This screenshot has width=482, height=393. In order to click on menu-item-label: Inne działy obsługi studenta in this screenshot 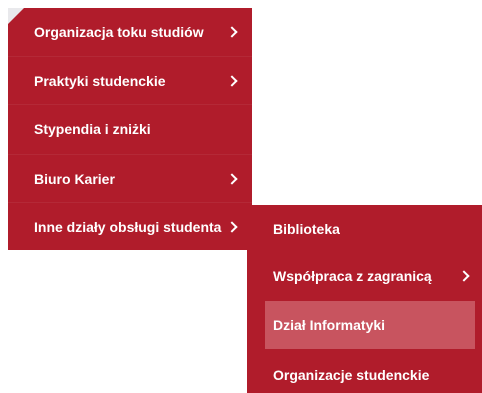, I will do `click(128, 226)`.